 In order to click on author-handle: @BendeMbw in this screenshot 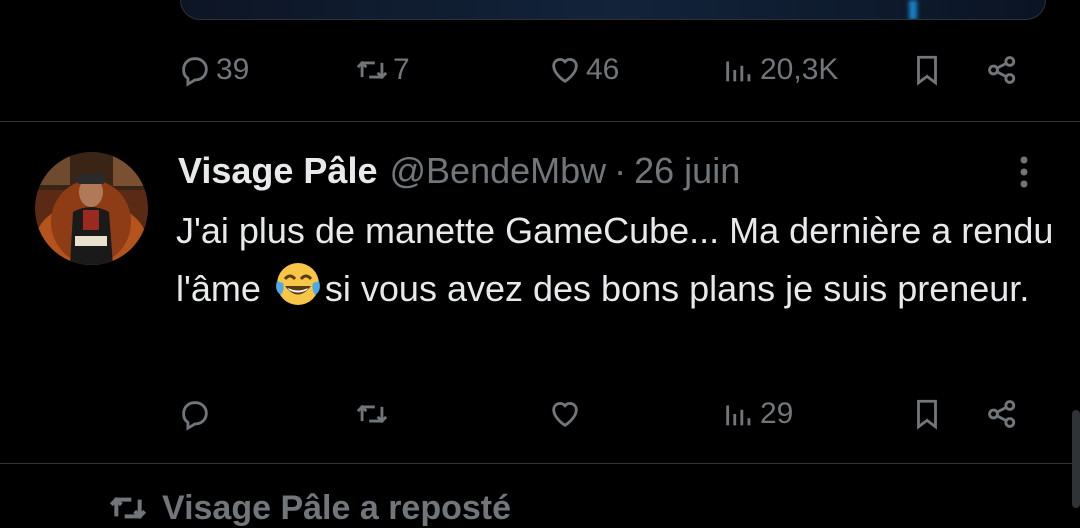, I will do `click(497, 171)`.